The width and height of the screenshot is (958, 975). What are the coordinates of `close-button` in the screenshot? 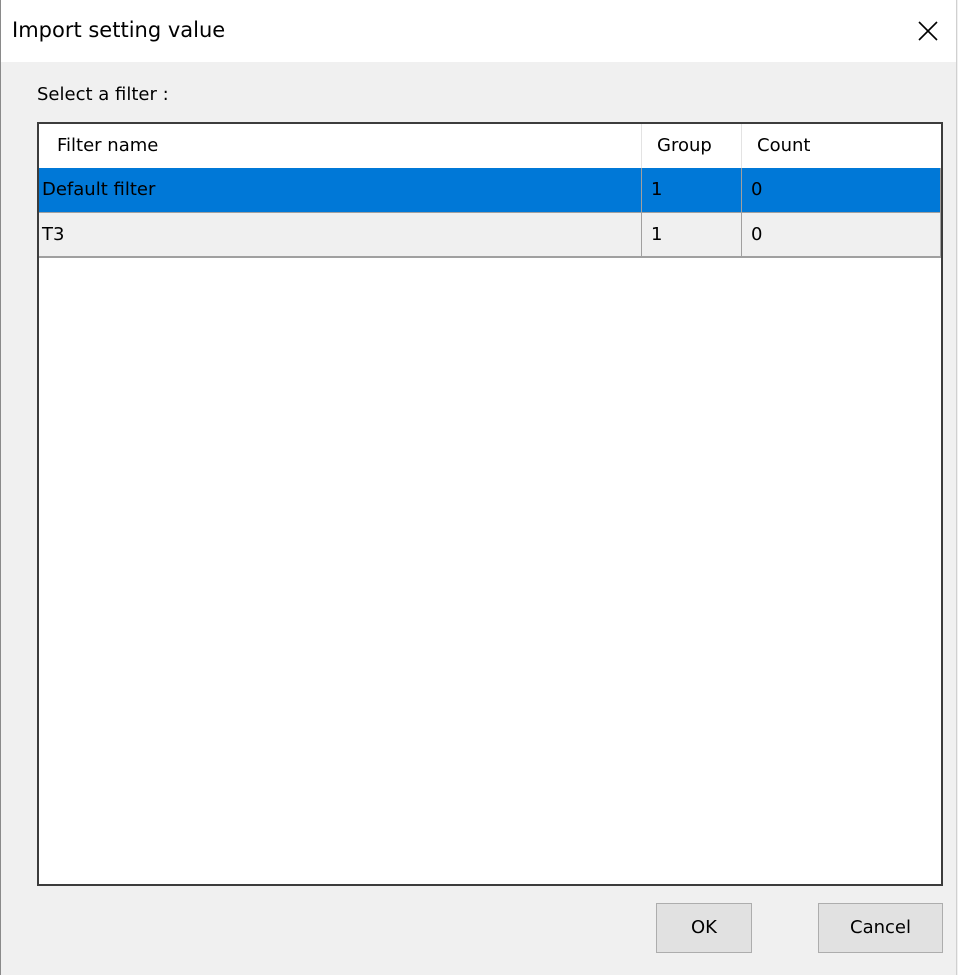 It's located at (928, 31).